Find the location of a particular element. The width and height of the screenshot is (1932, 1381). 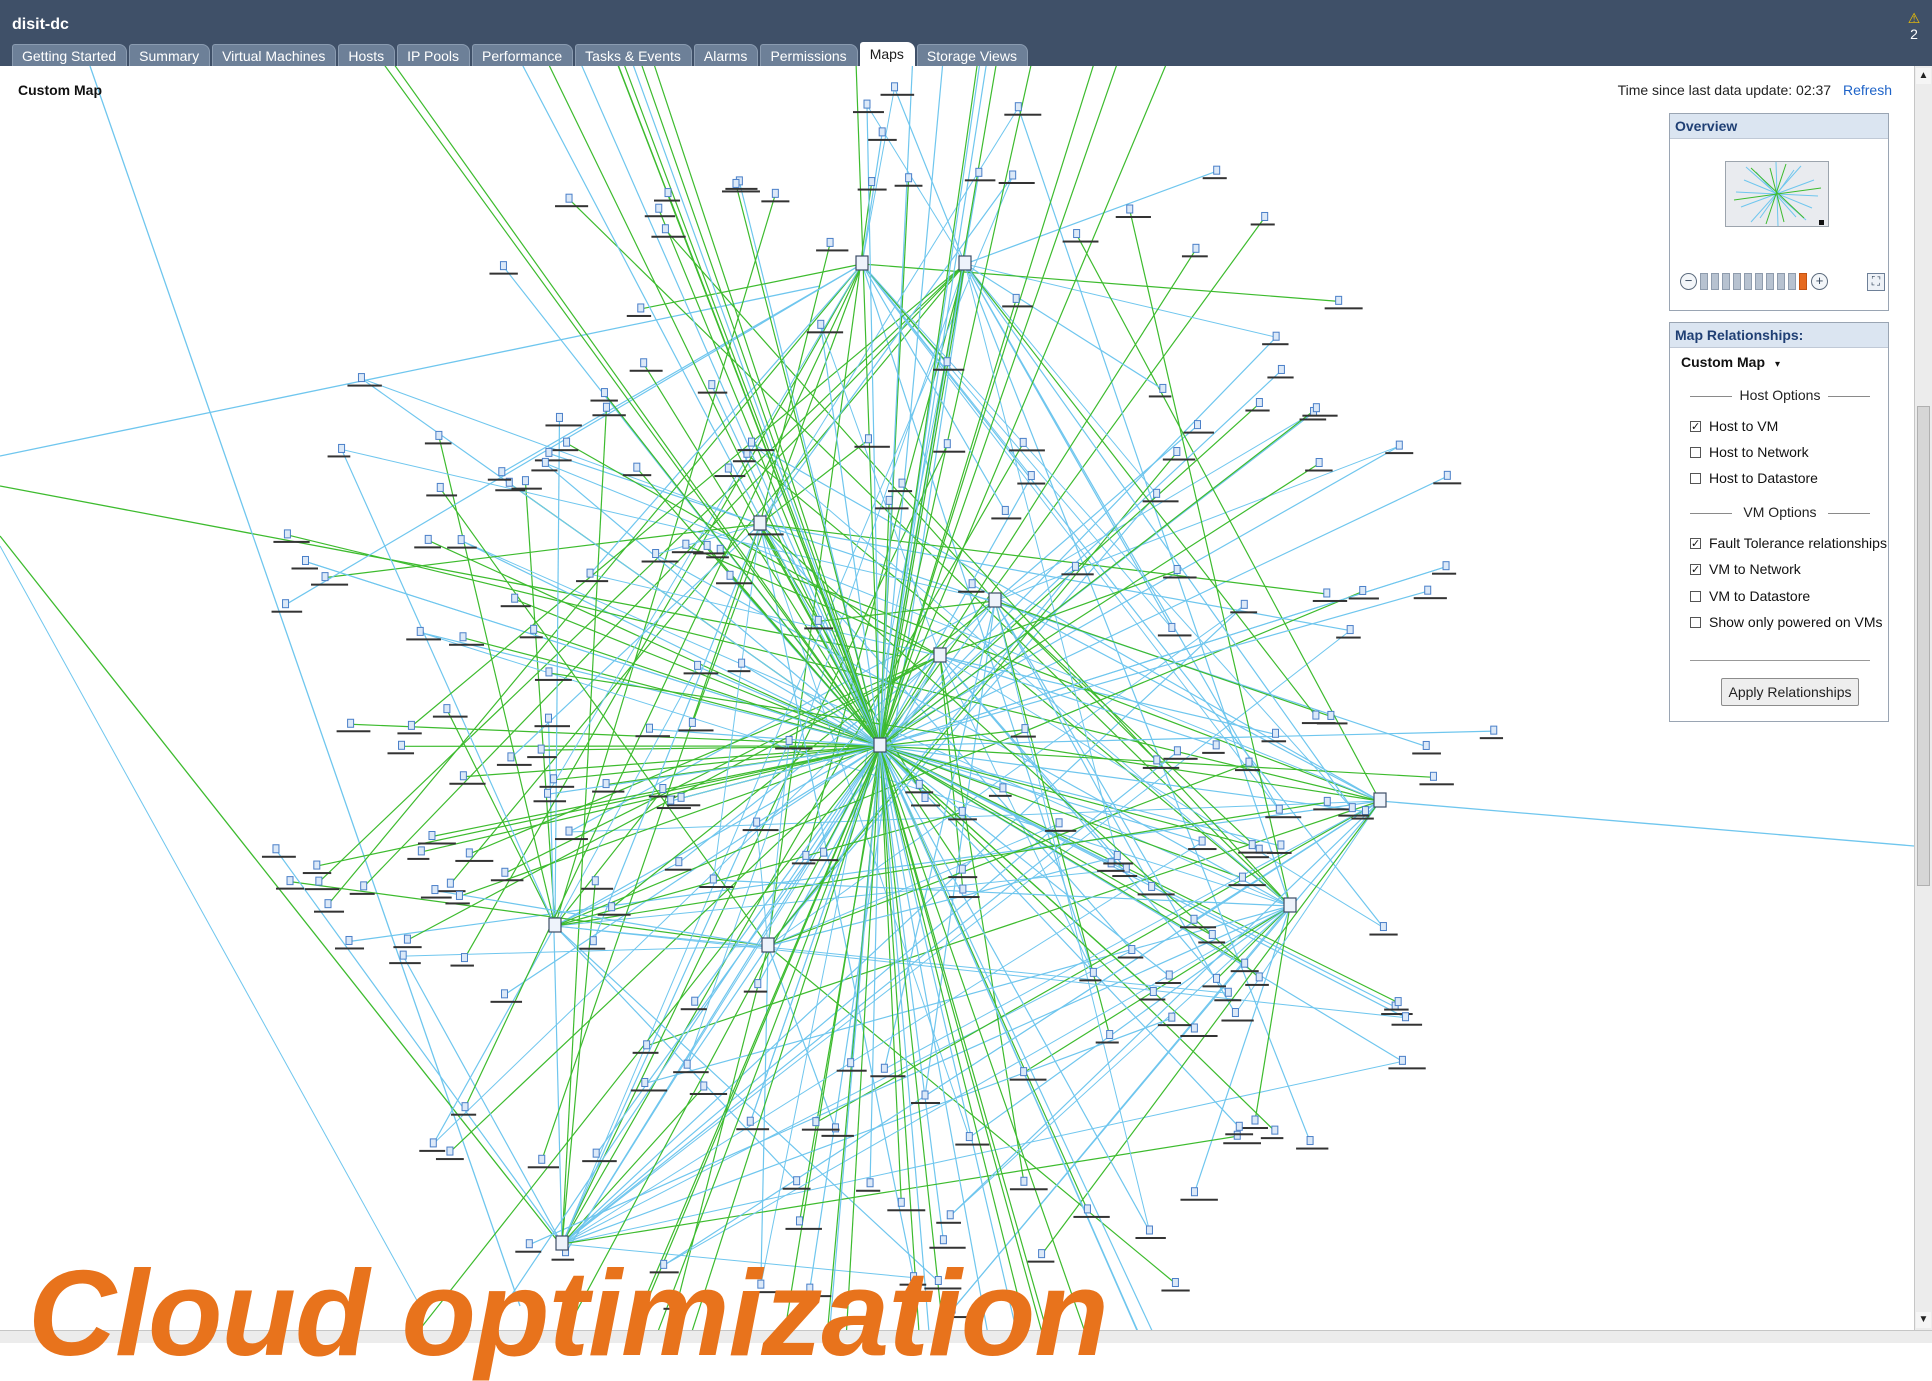

checkbox-host-to-datastore is located at coordinates (1695, 478).